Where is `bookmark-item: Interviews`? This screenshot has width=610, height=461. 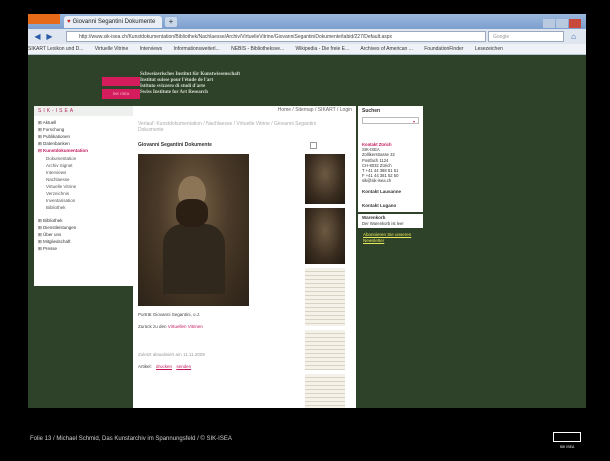
bookmark-item: Interviews is located at coordinates (151, 49).